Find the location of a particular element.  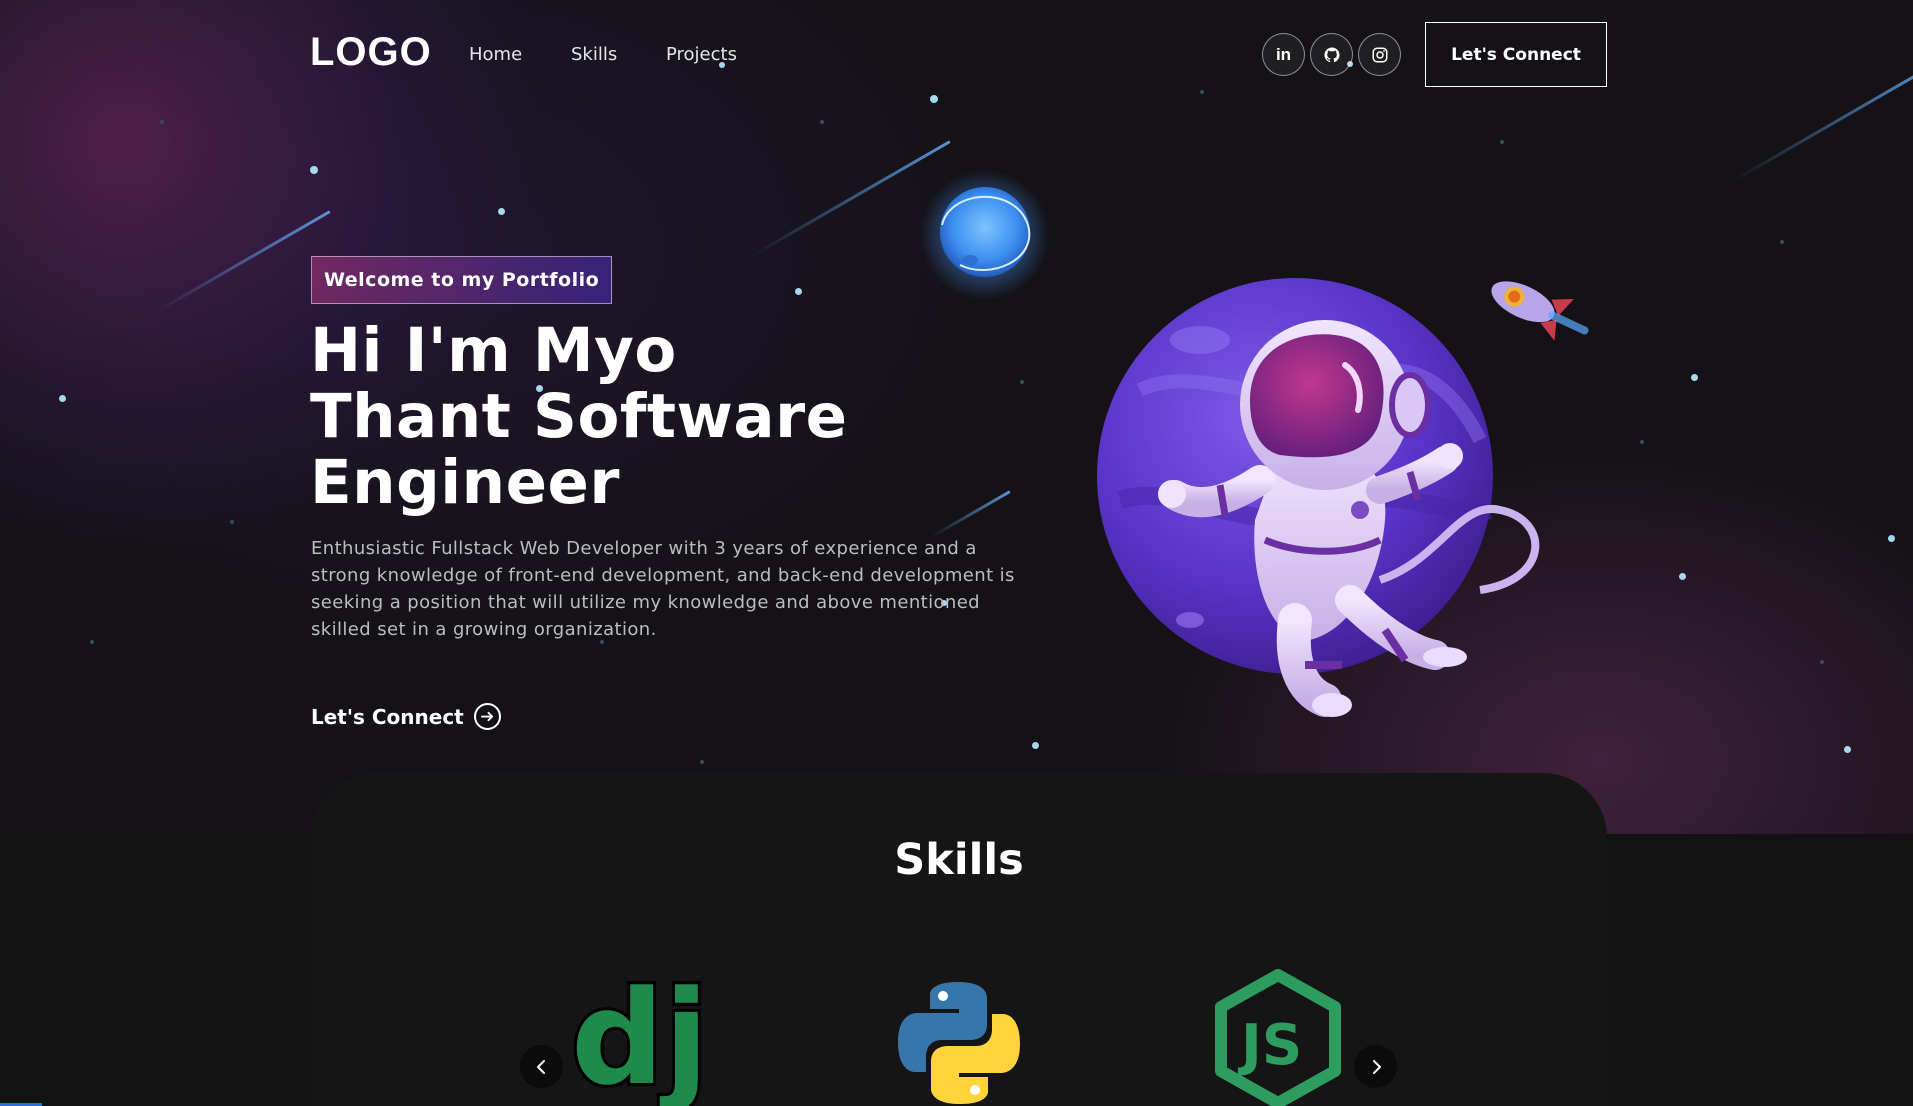

chevron-left-icon is located at coordinates (540, 1066).